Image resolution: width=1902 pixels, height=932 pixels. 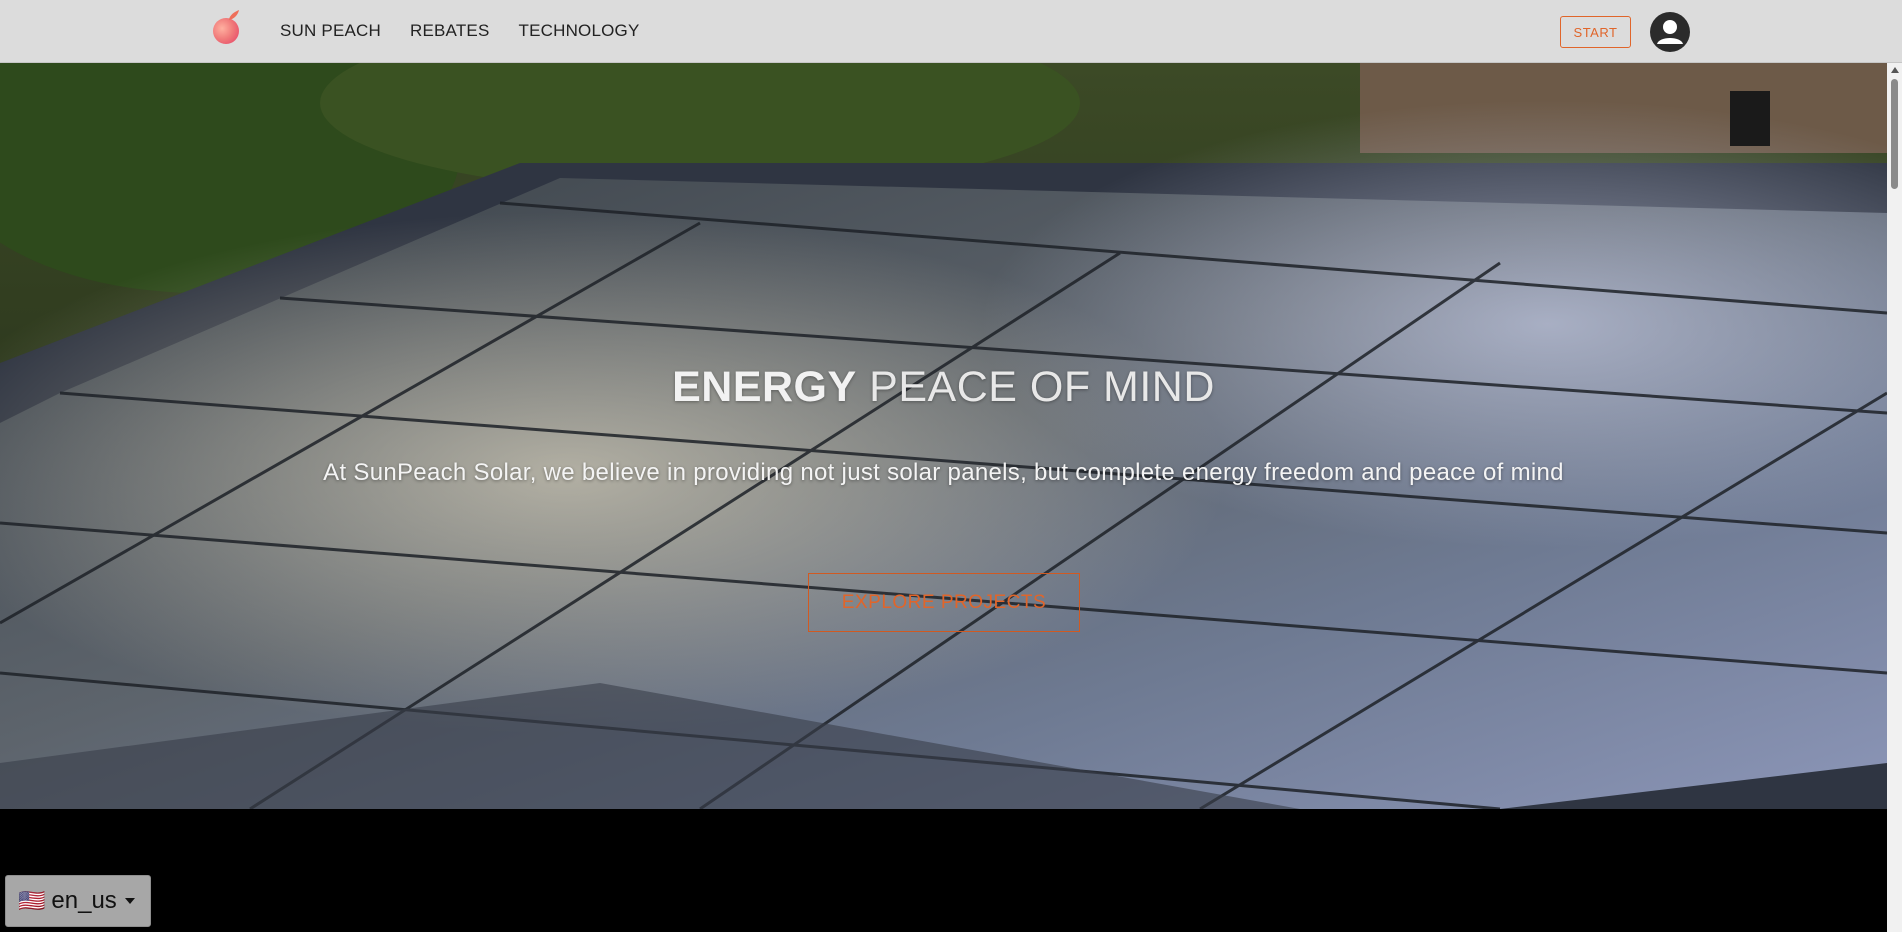 I want to click on us-flag-icon: 🇺🇸, so click(x=32, y=900).